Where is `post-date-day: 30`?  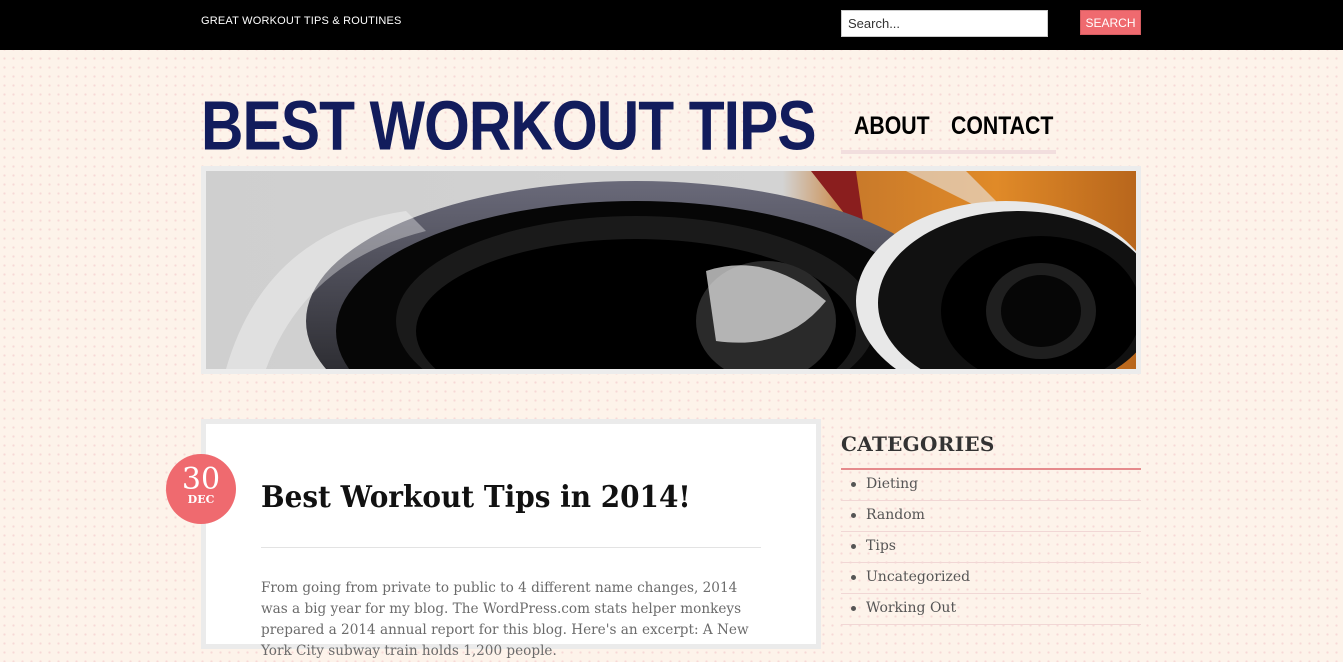 post-date-day: 30 is located at coordinates (201, 479).